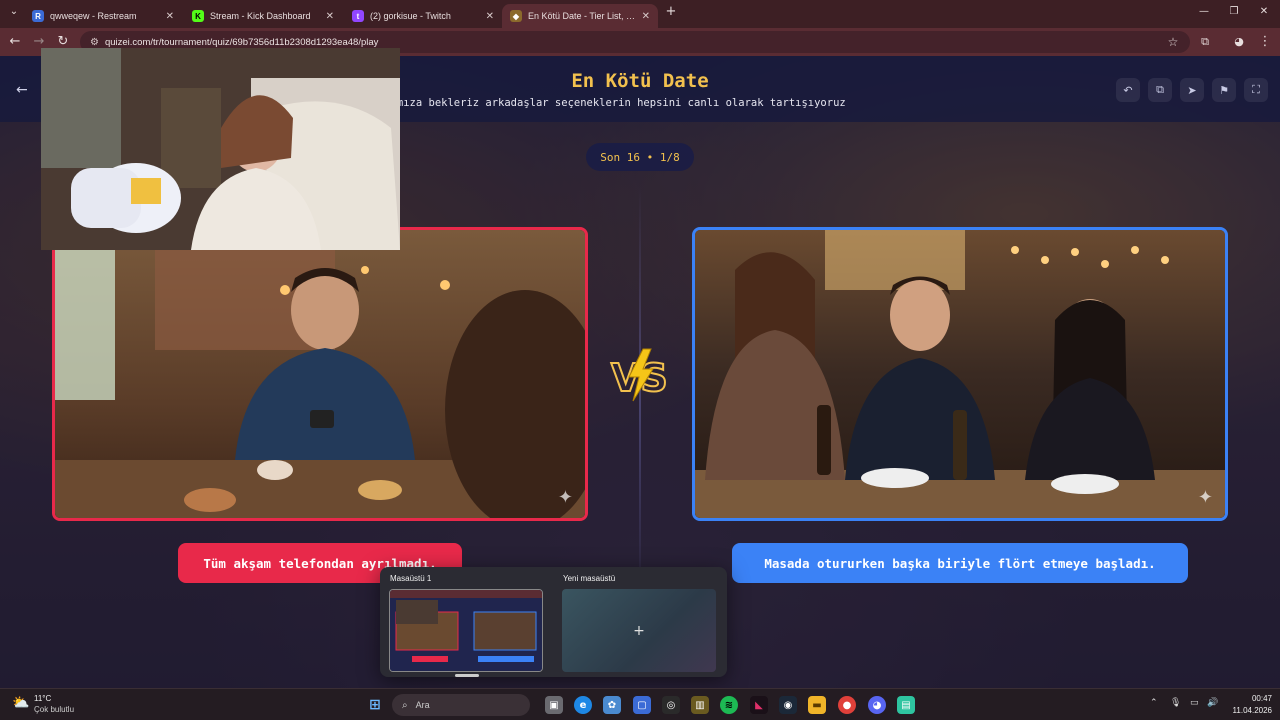  I want to click on clock-date: 11.04.2026, so click(1244, 710).